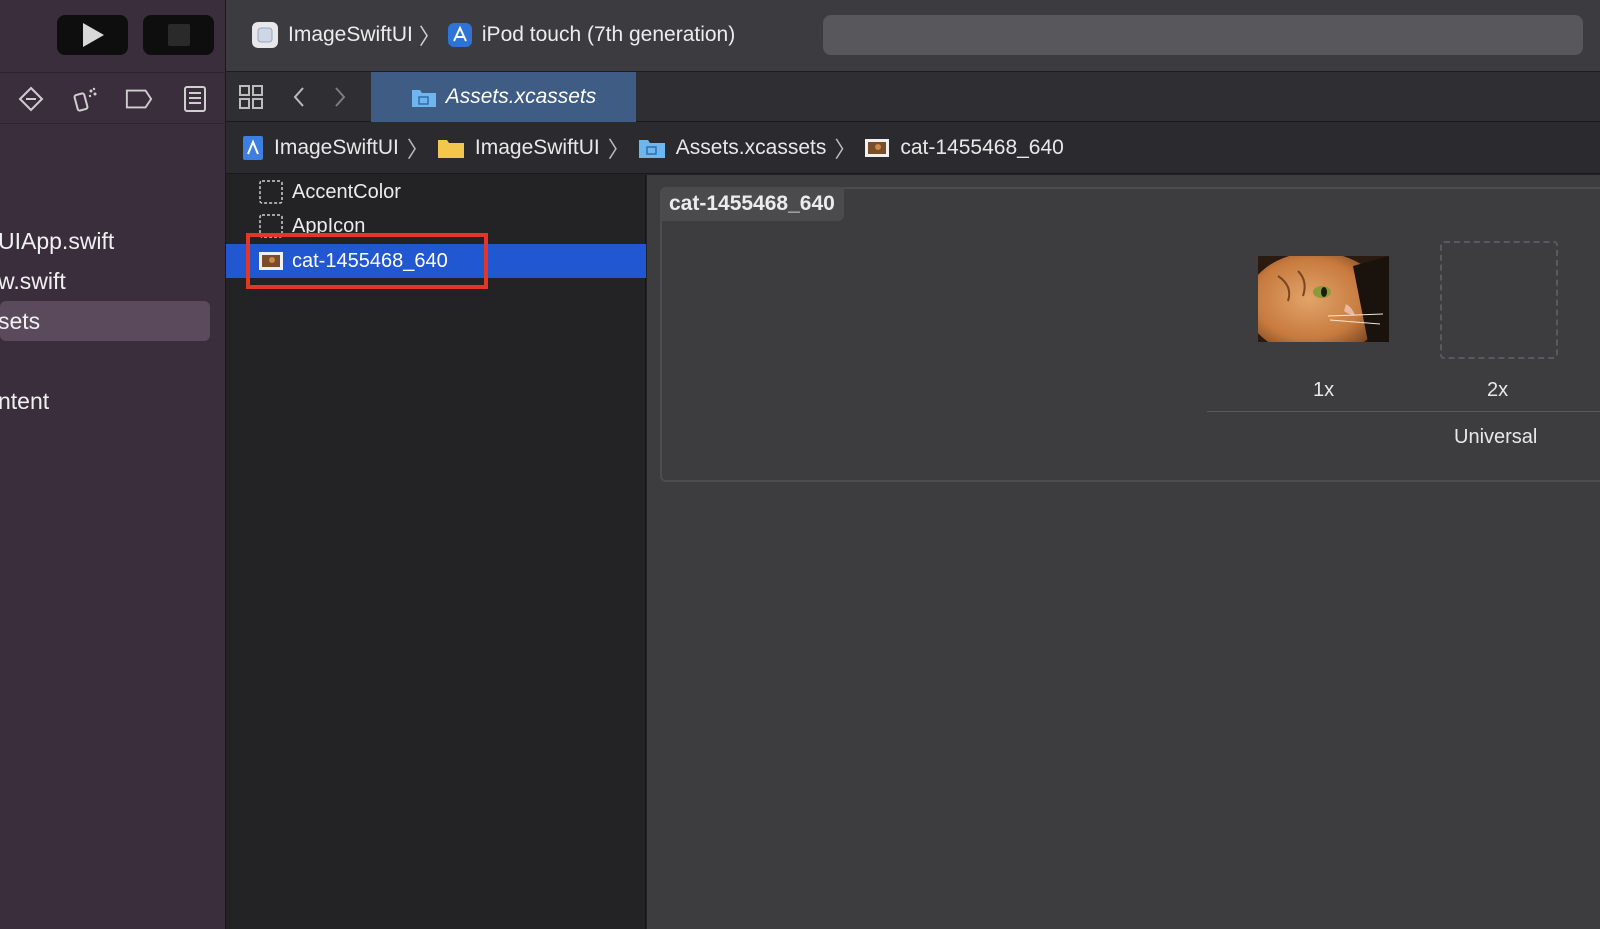 This screenshot has height=929, width=1600. I want to click on slot-label-2x: 2x, so click(1498, 390).